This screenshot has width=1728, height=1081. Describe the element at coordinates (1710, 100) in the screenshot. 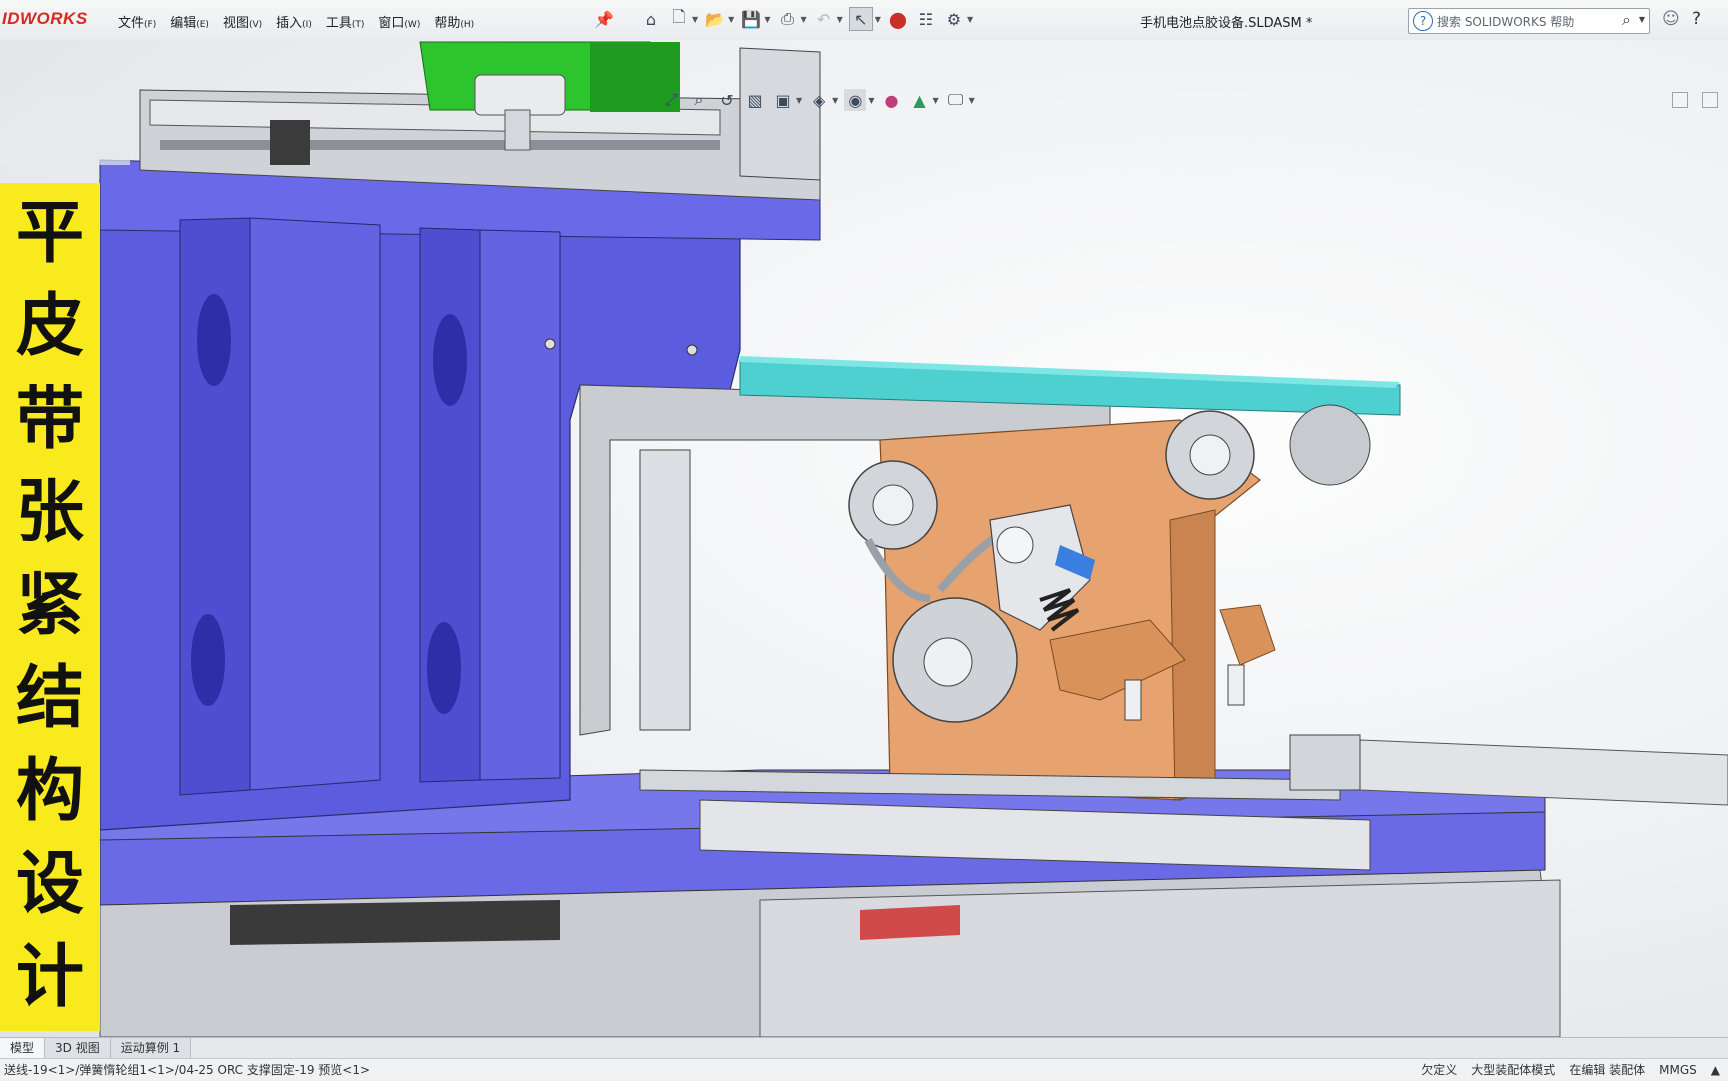

I see `maximize-window-icon` at that location.